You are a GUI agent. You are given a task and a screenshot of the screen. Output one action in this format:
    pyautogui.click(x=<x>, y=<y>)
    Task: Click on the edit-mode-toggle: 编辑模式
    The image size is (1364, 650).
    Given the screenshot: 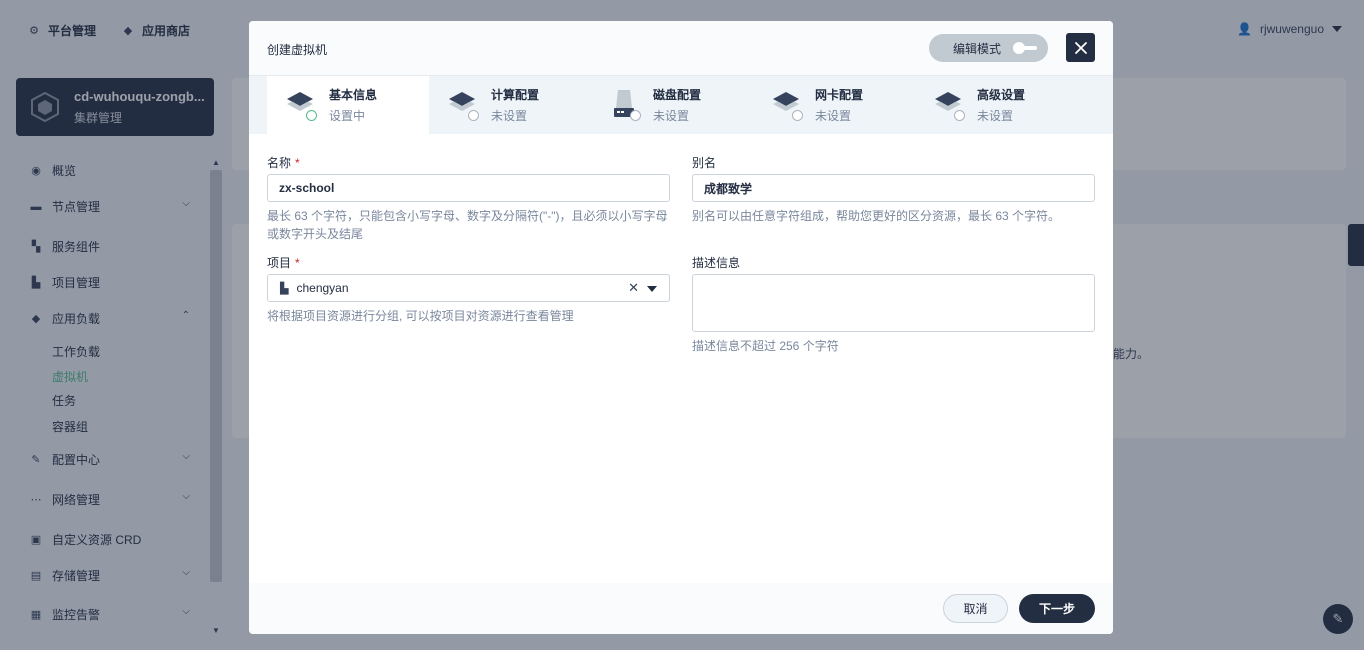 What is the action you would take?
    pyautogui.click(x=988, y=48)
    